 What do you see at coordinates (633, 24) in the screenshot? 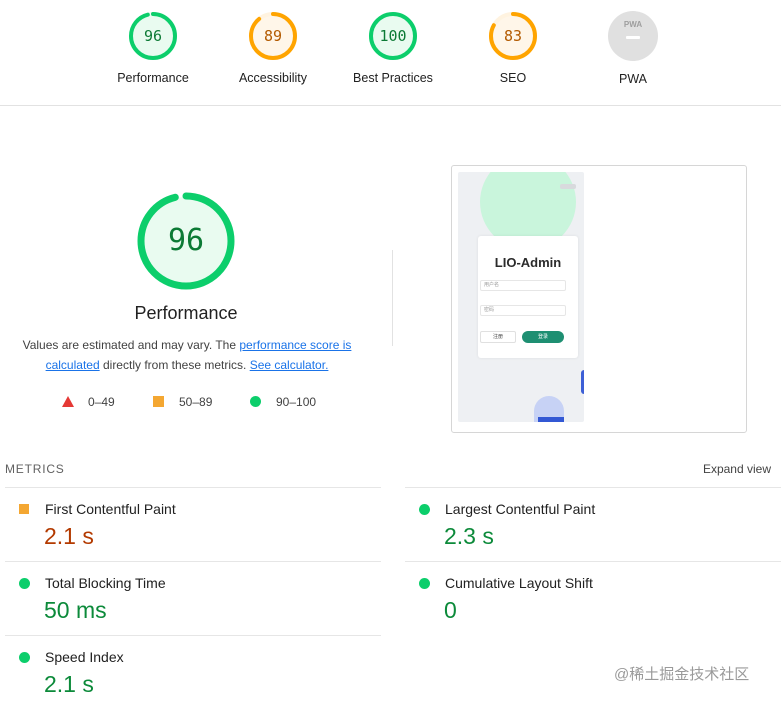
I see `pwa-badge-text: PWA` at bounding box center [633, 24].